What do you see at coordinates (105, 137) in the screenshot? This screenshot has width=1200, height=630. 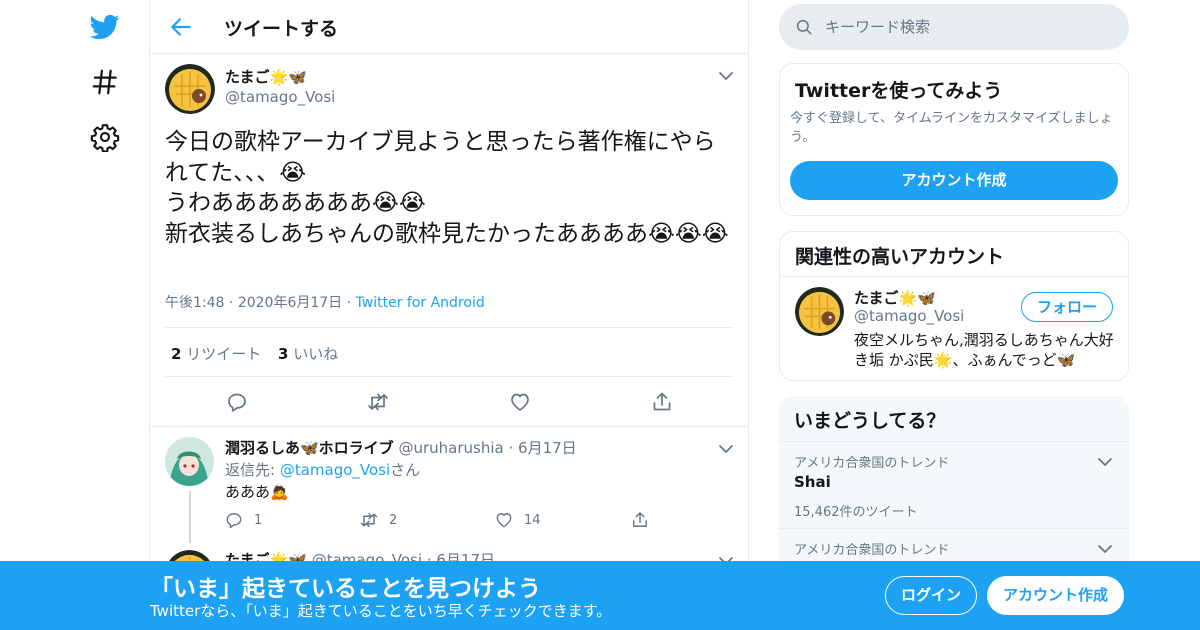 I see `gear-icon` at bounding box center [105, 137].